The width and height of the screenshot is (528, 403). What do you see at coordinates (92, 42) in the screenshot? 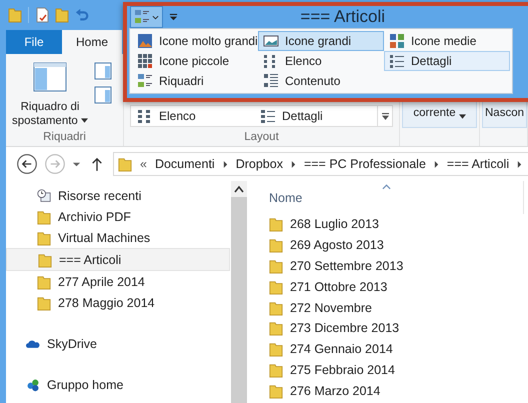
I see `ribbon-tab: Home` at bounding box center [92, 42].